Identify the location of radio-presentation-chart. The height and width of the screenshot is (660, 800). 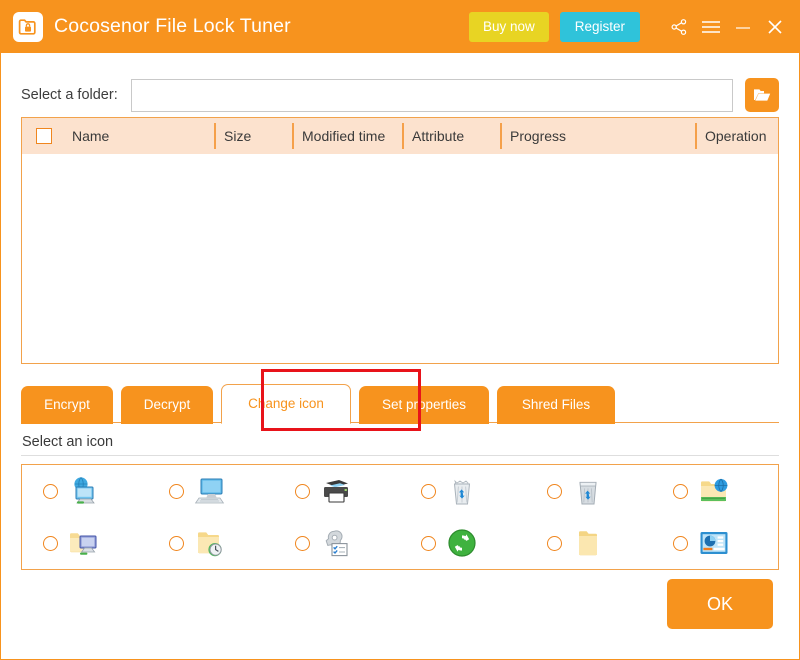
(680, 543).